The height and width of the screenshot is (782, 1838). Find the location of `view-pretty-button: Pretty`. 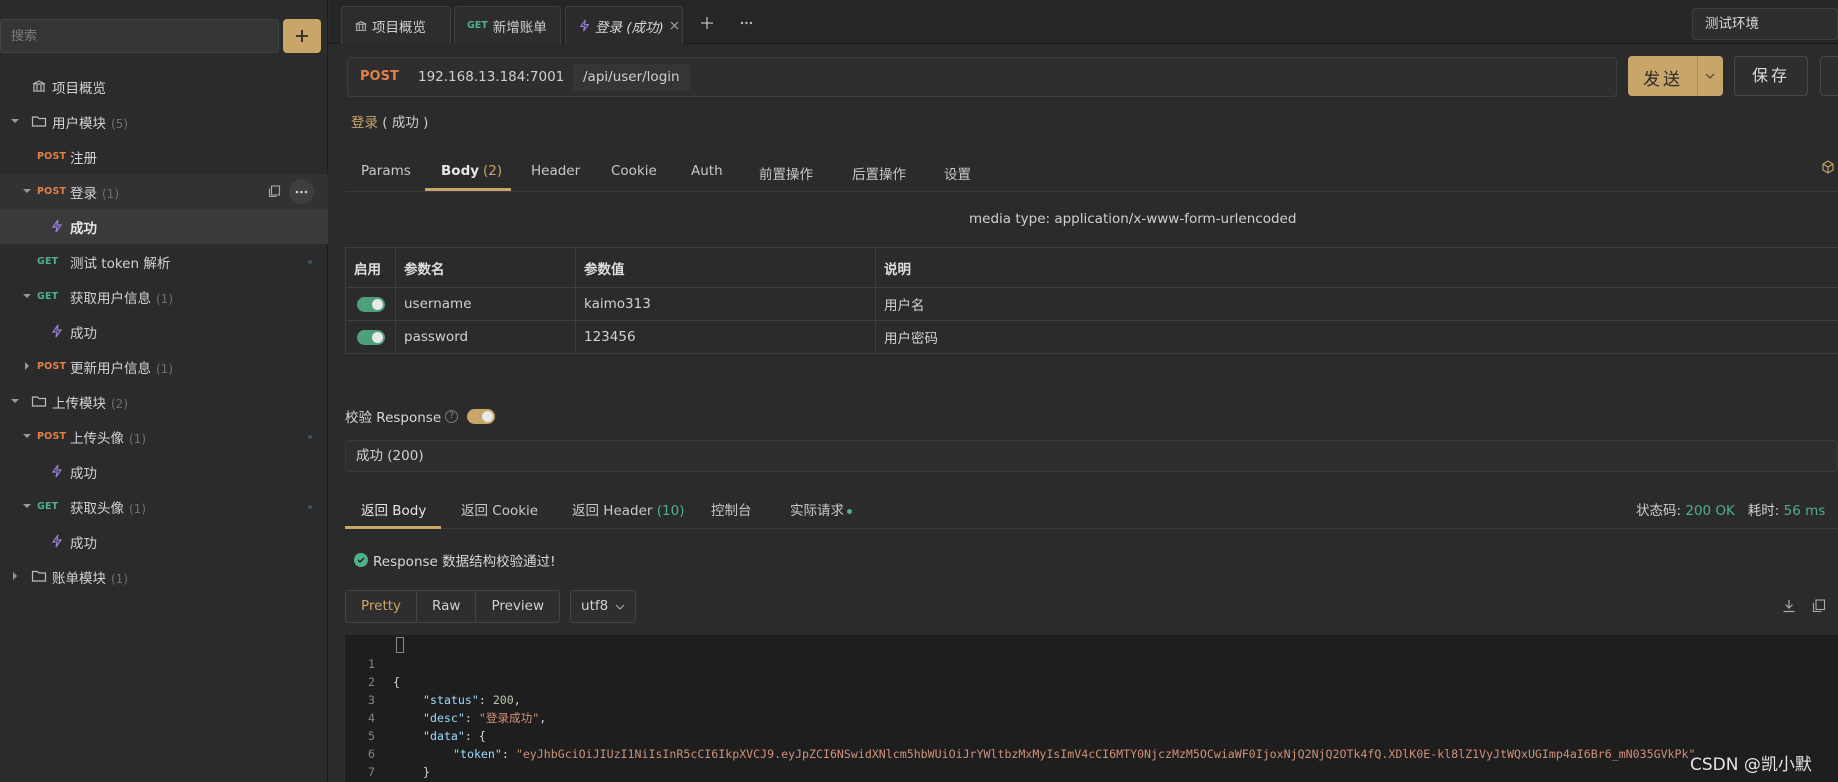

view-pretty-button: Pretty is located at coordinates (381, 606).